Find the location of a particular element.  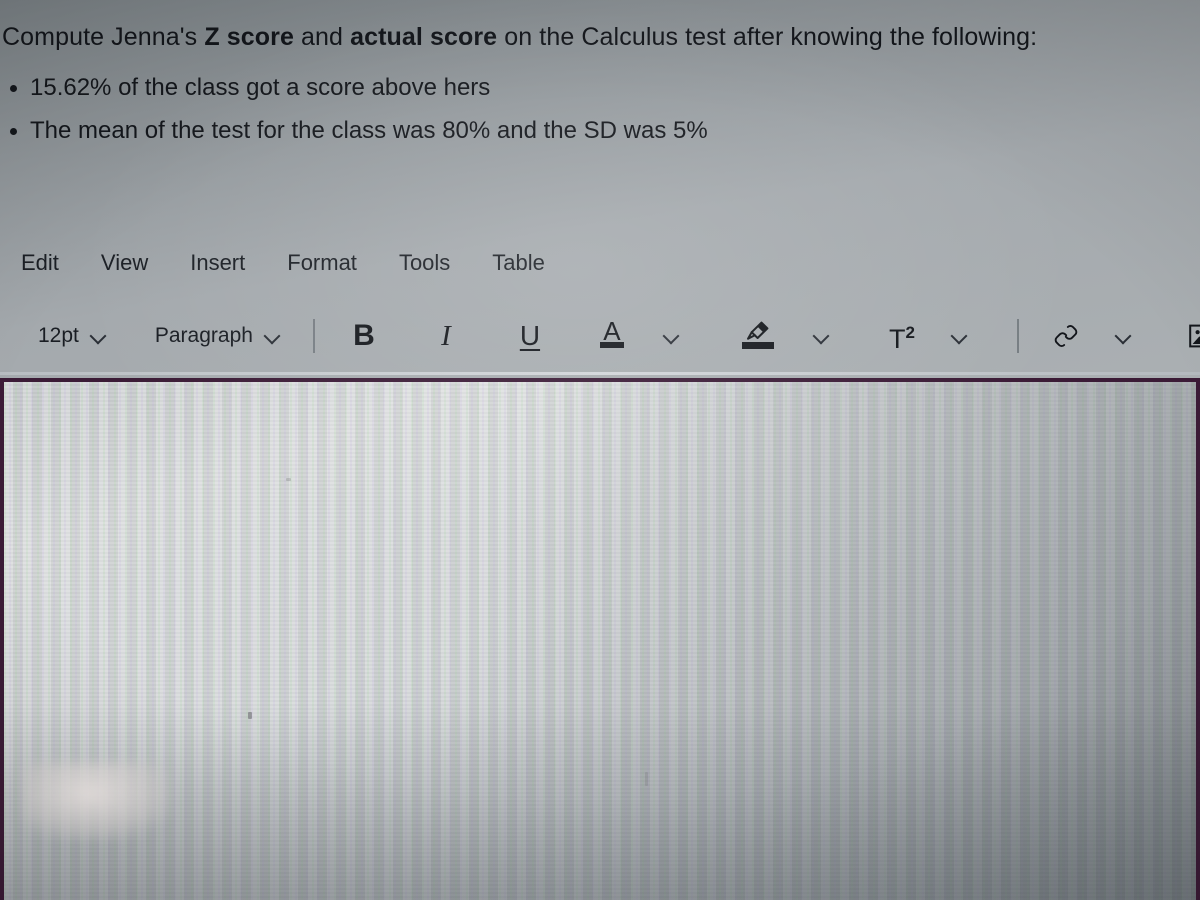

italic-button: I is located at coordinates (446, 336).